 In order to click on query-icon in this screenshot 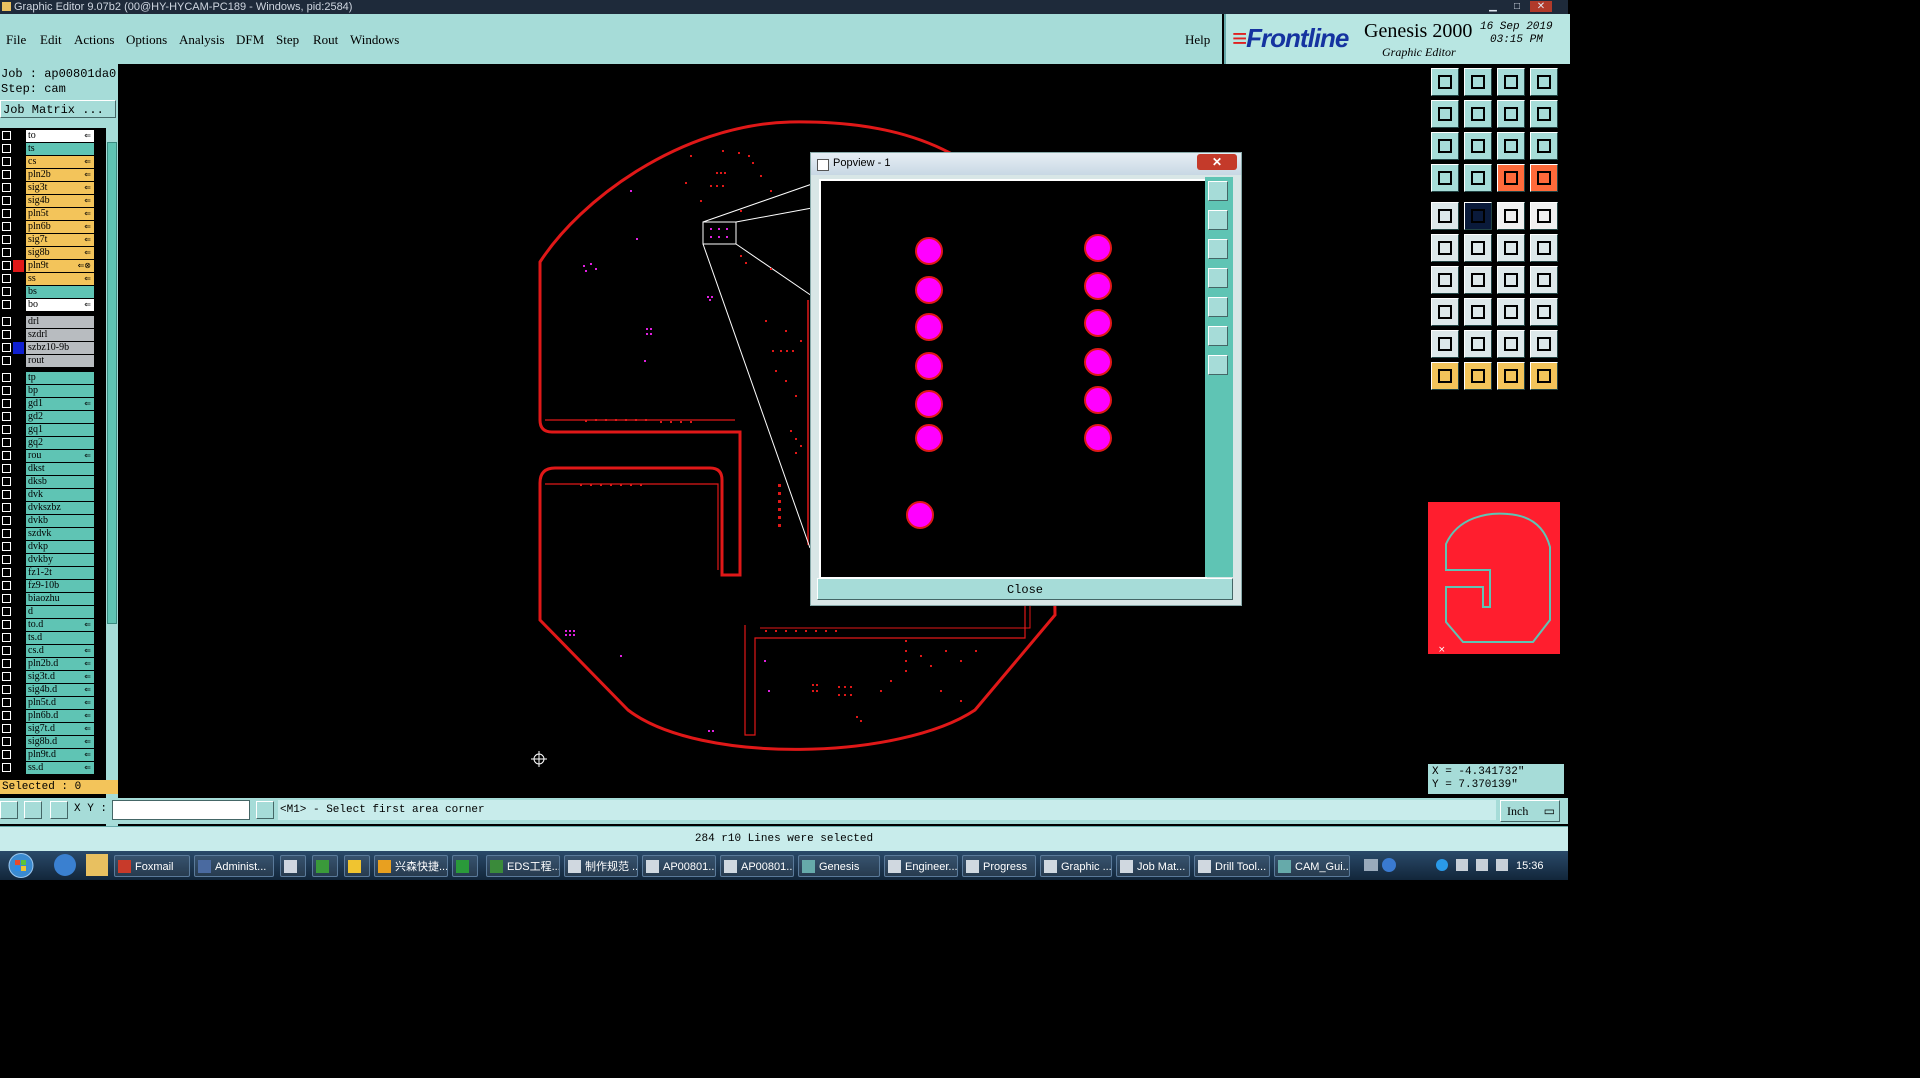, I will do `click(1544, 146)`.